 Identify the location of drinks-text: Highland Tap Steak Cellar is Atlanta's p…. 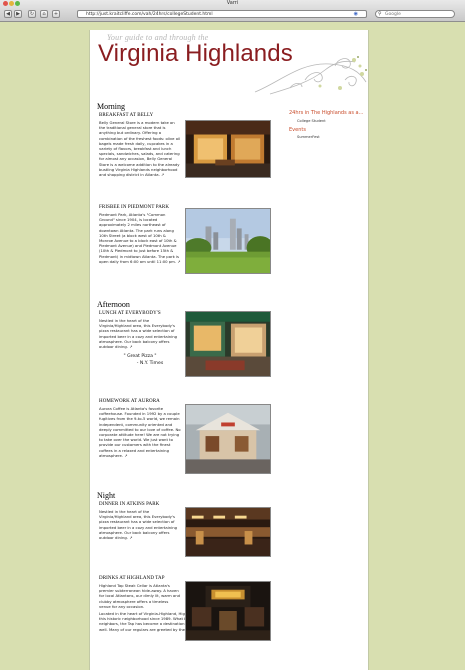
(140, 596).